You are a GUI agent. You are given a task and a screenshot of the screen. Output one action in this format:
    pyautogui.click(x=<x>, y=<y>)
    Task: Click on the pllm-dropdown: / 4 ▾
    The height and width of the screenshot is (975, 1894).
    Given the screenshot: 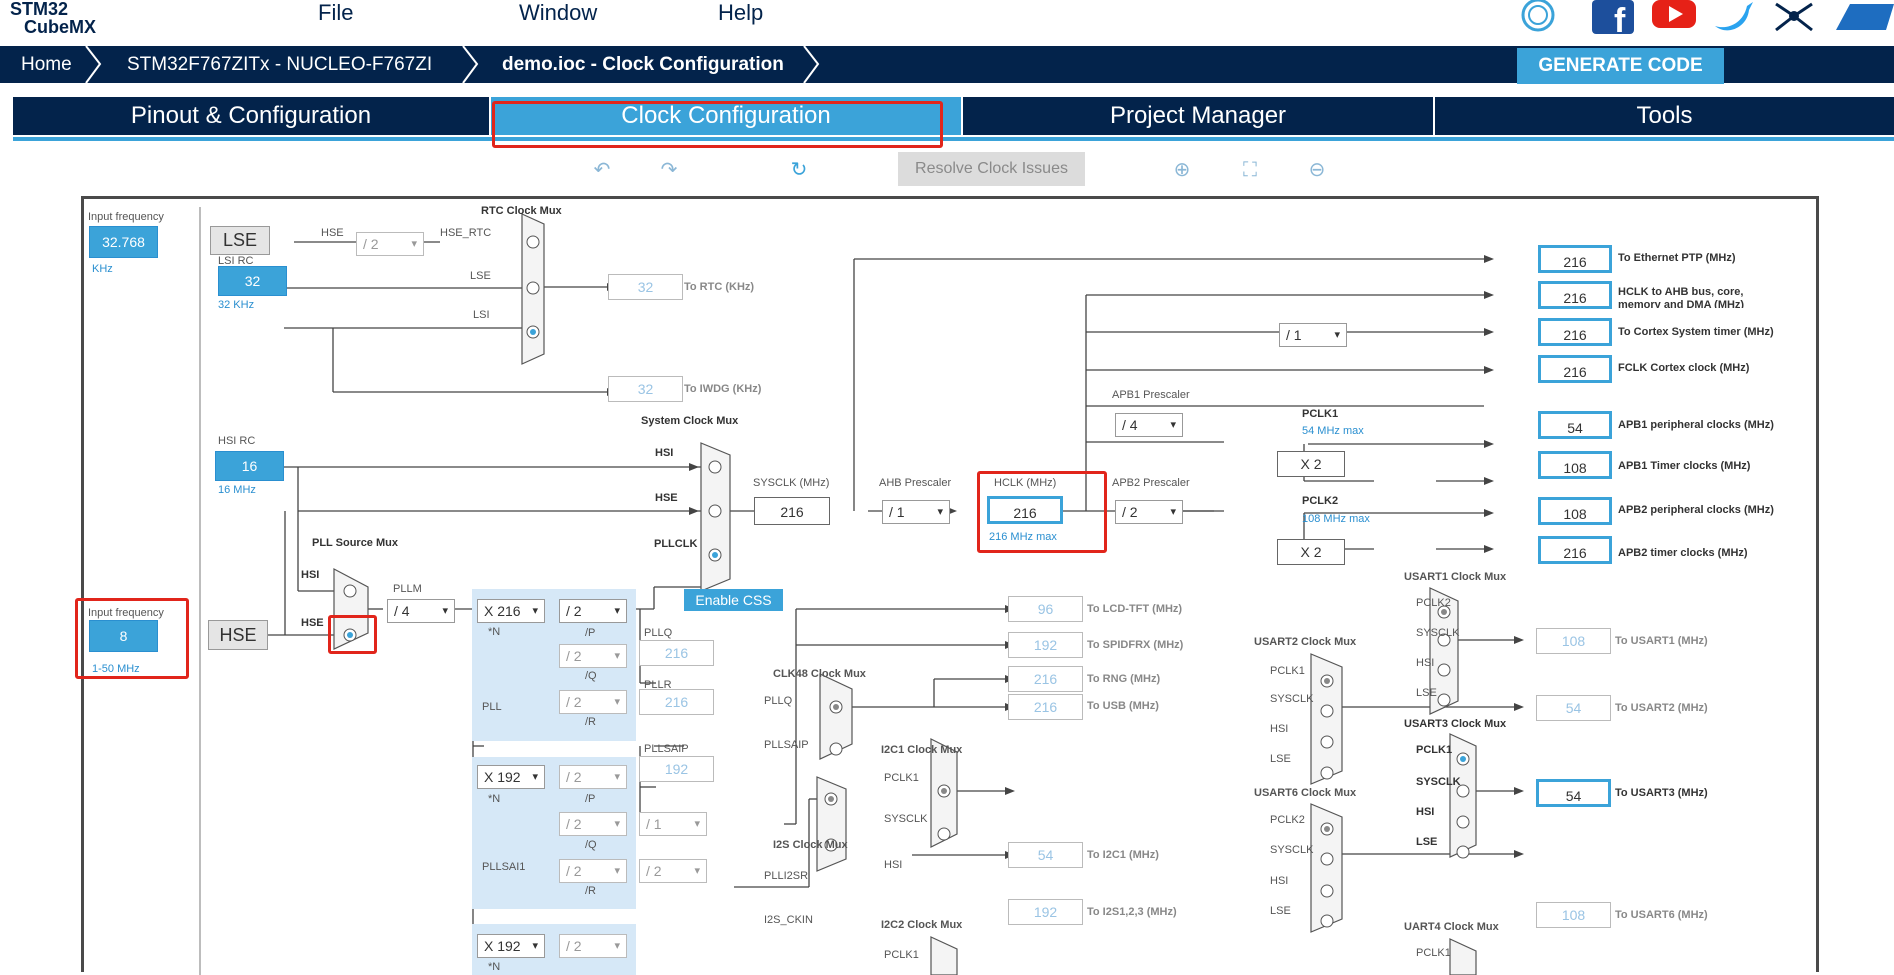 What is the action you would take?
    pyautogui.click(x=421, y=611)
    